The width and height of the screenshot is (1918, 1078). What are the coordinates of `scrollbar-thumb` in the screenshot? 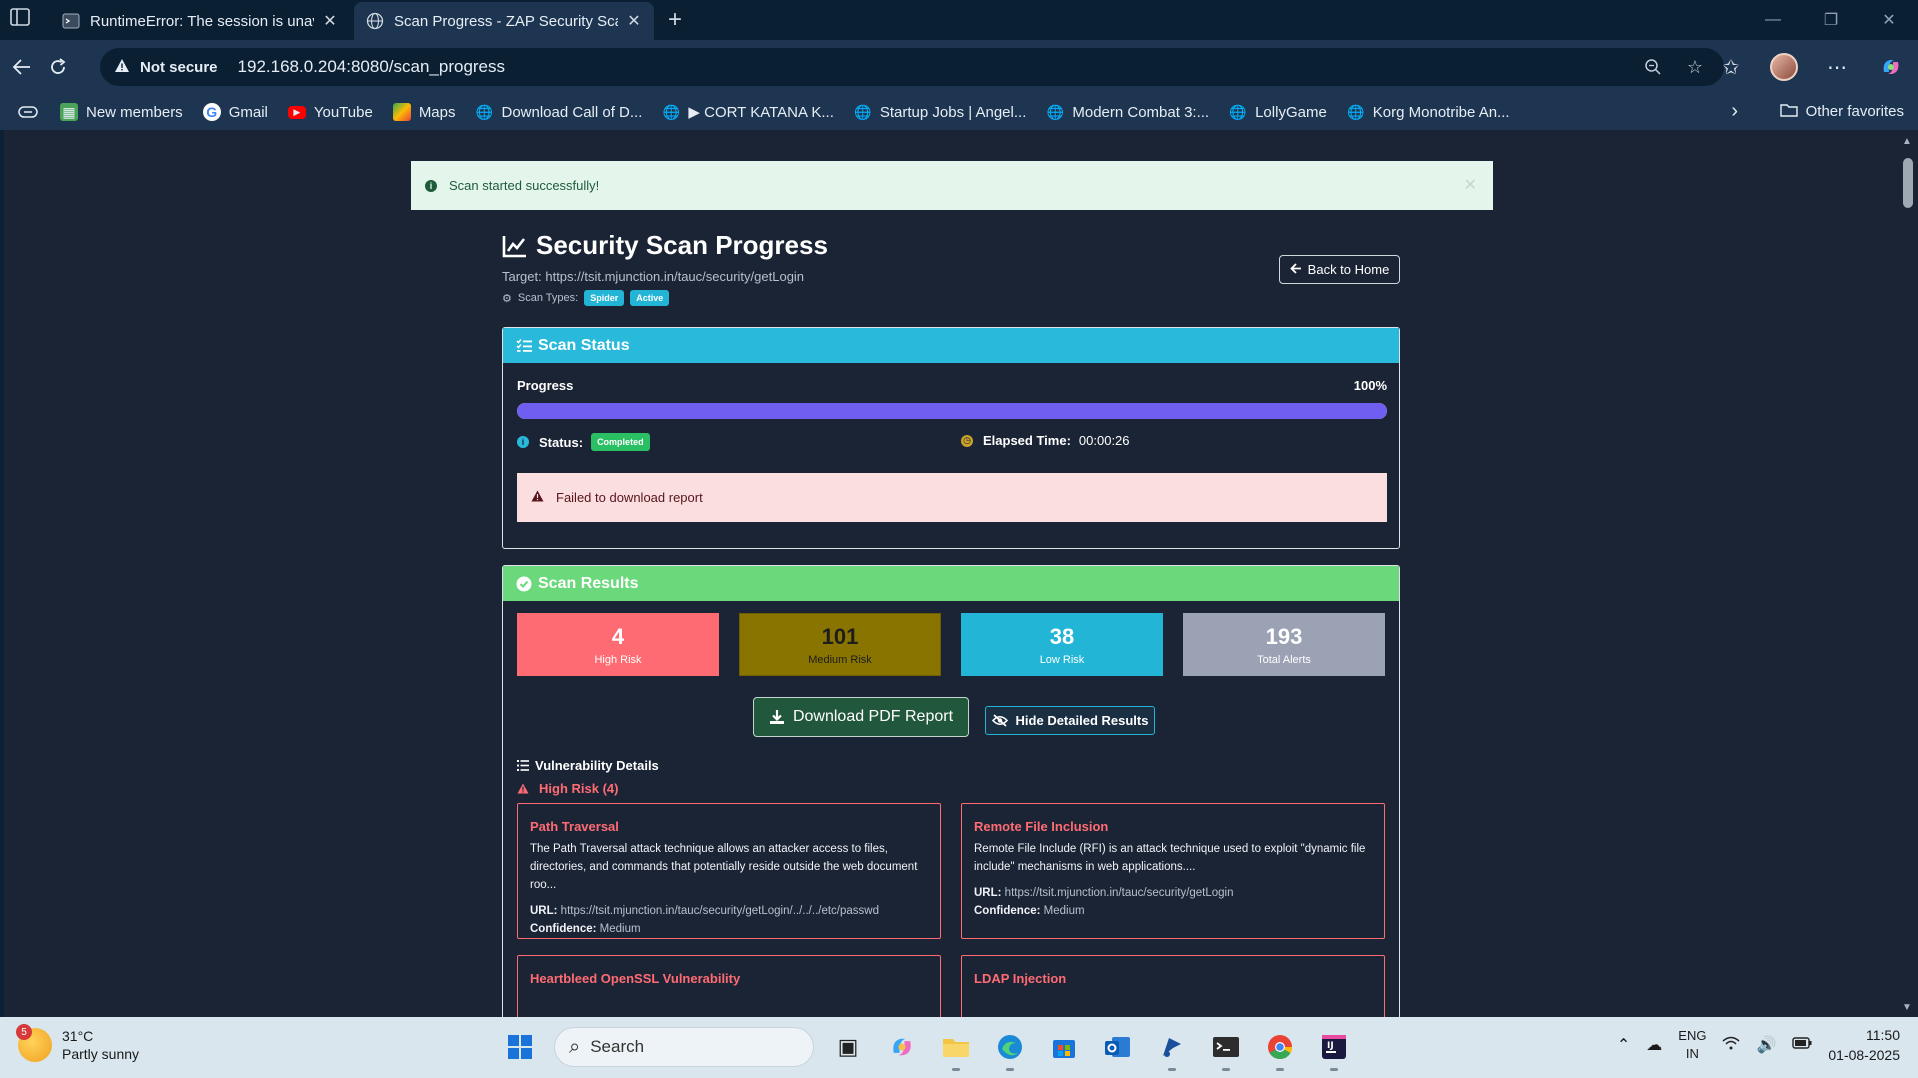 It's located at (1908, 183).